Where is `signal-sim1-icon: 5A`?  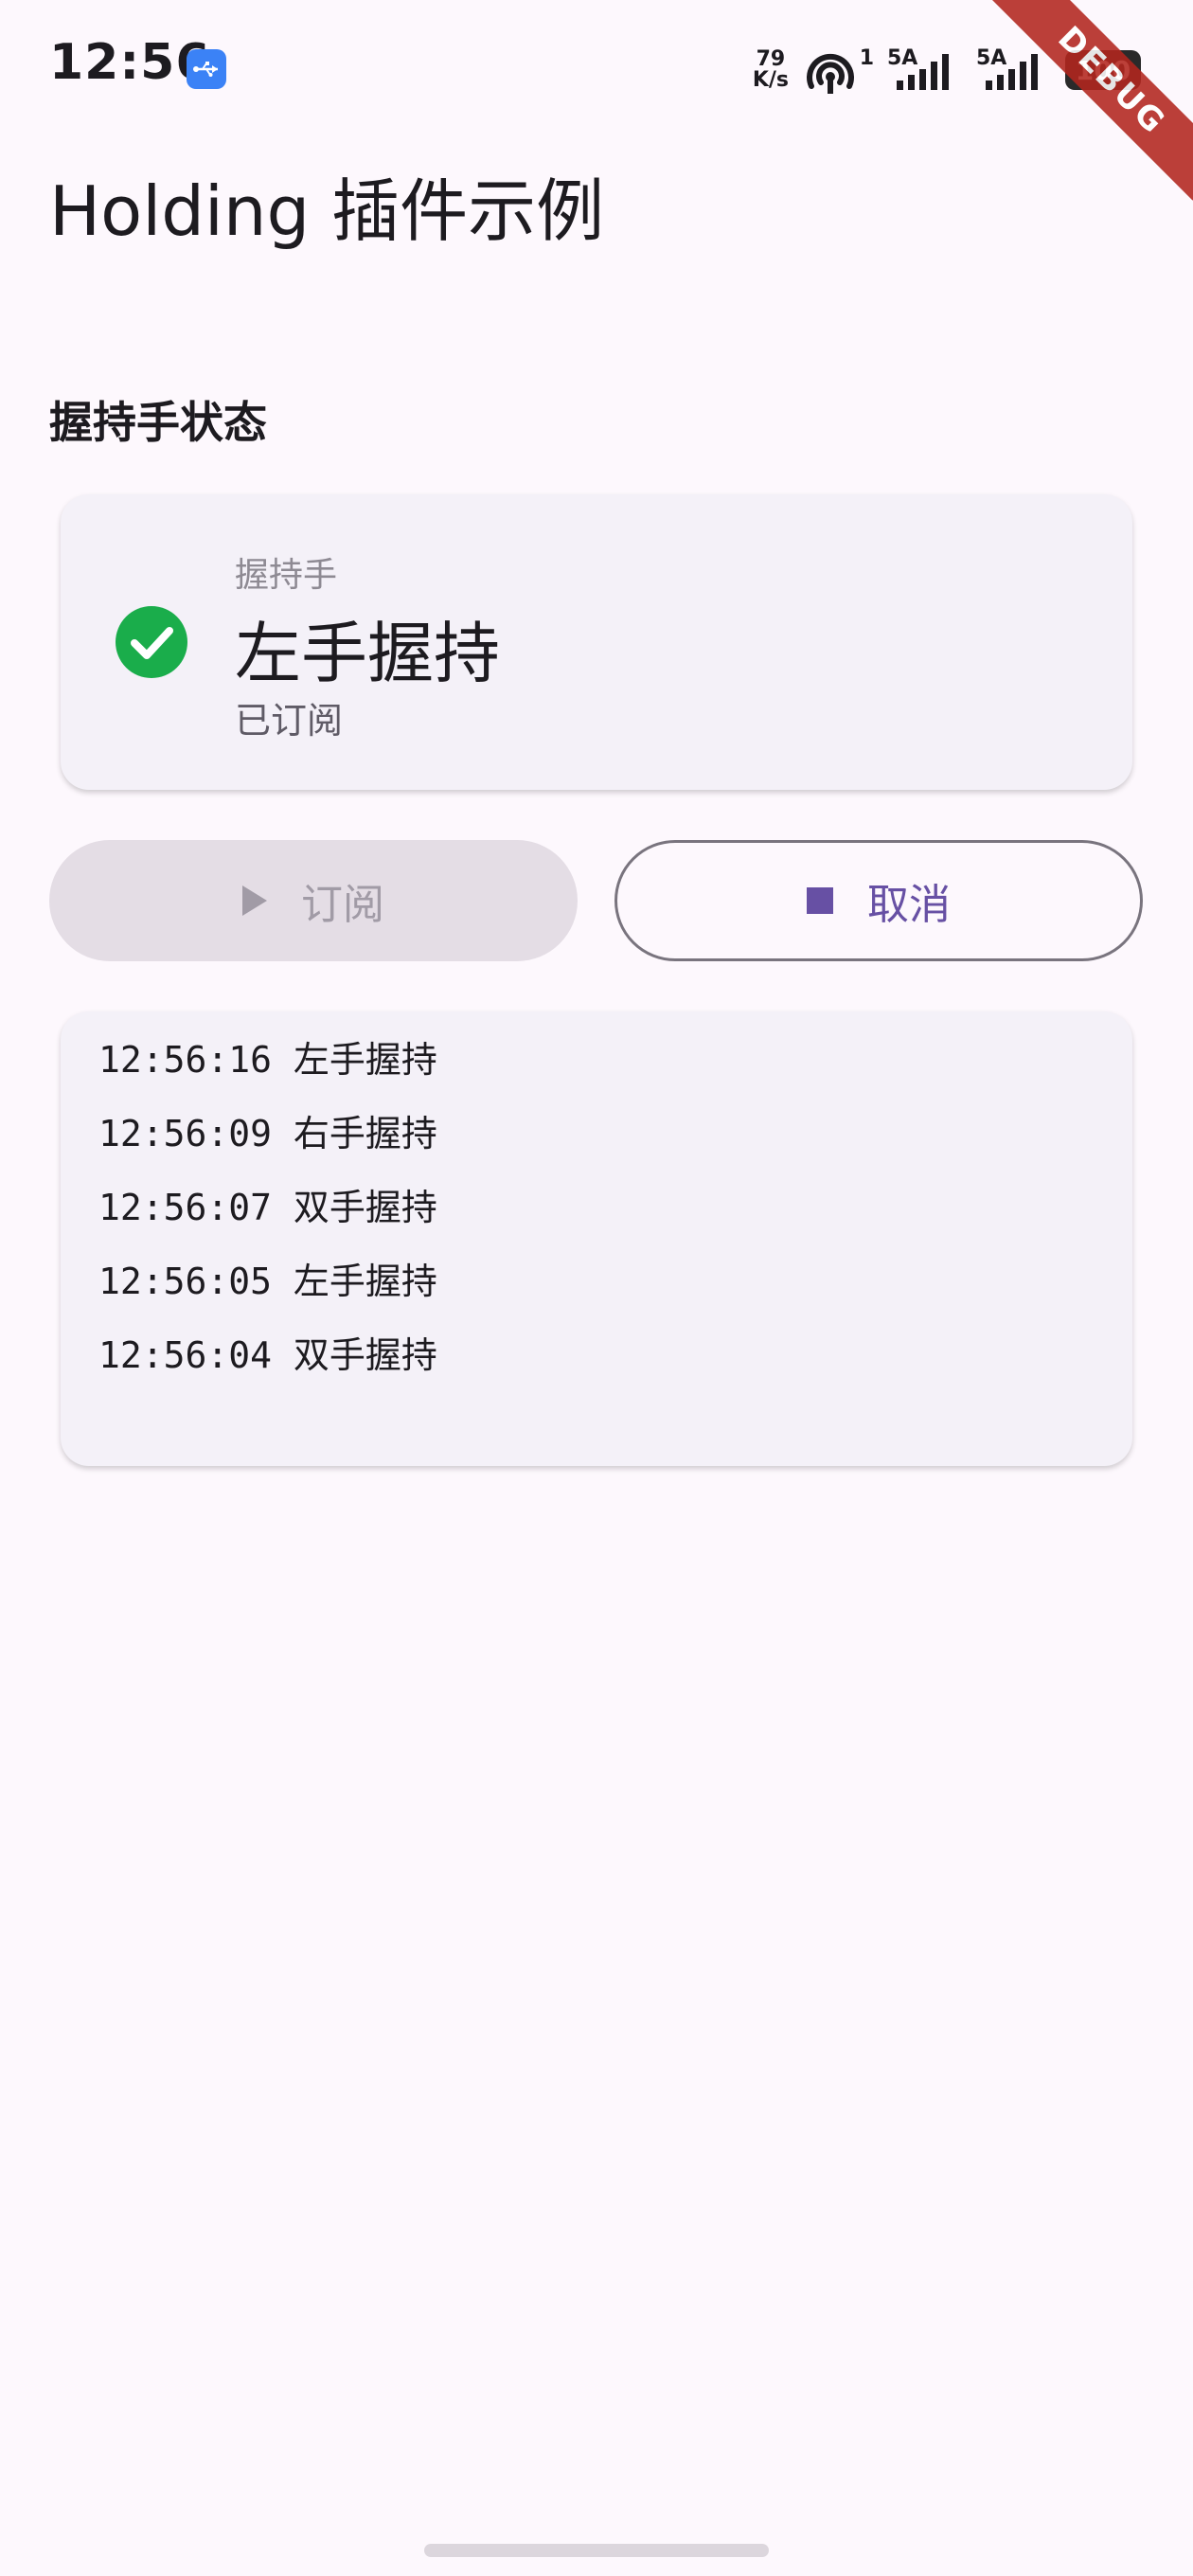
signal-sim1-icon: 5A is located at coordinates (925, 70).